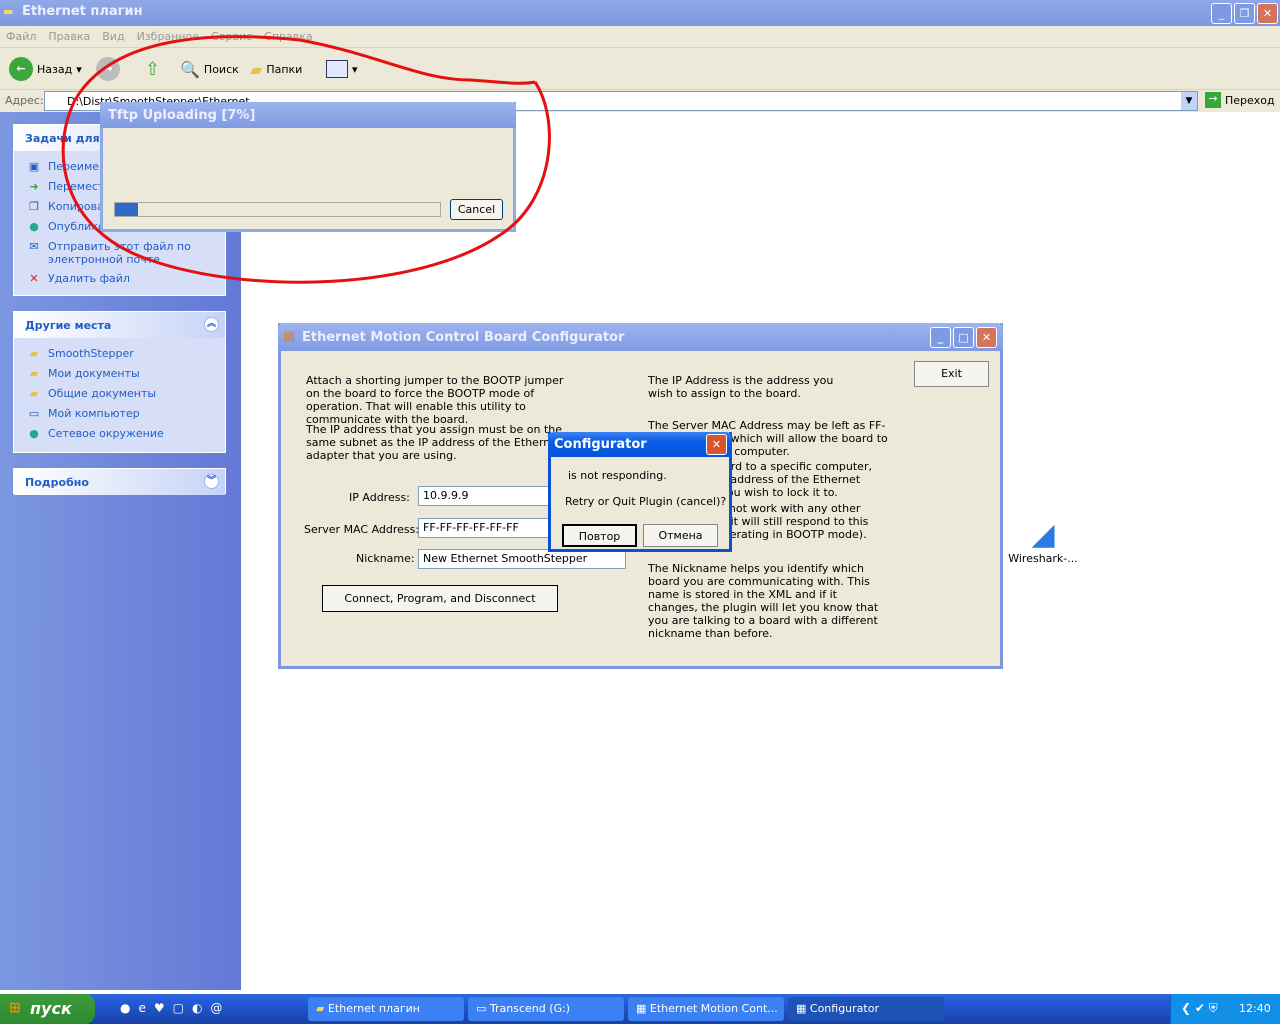 The height and width of the screenshot is (1024, 1280). What do you see at coordinates (1225, 1009) in the screenshot?
I see `system-tray: ❮ ✔ ⛨ 12:40` at bounding box center [1225, 1009].